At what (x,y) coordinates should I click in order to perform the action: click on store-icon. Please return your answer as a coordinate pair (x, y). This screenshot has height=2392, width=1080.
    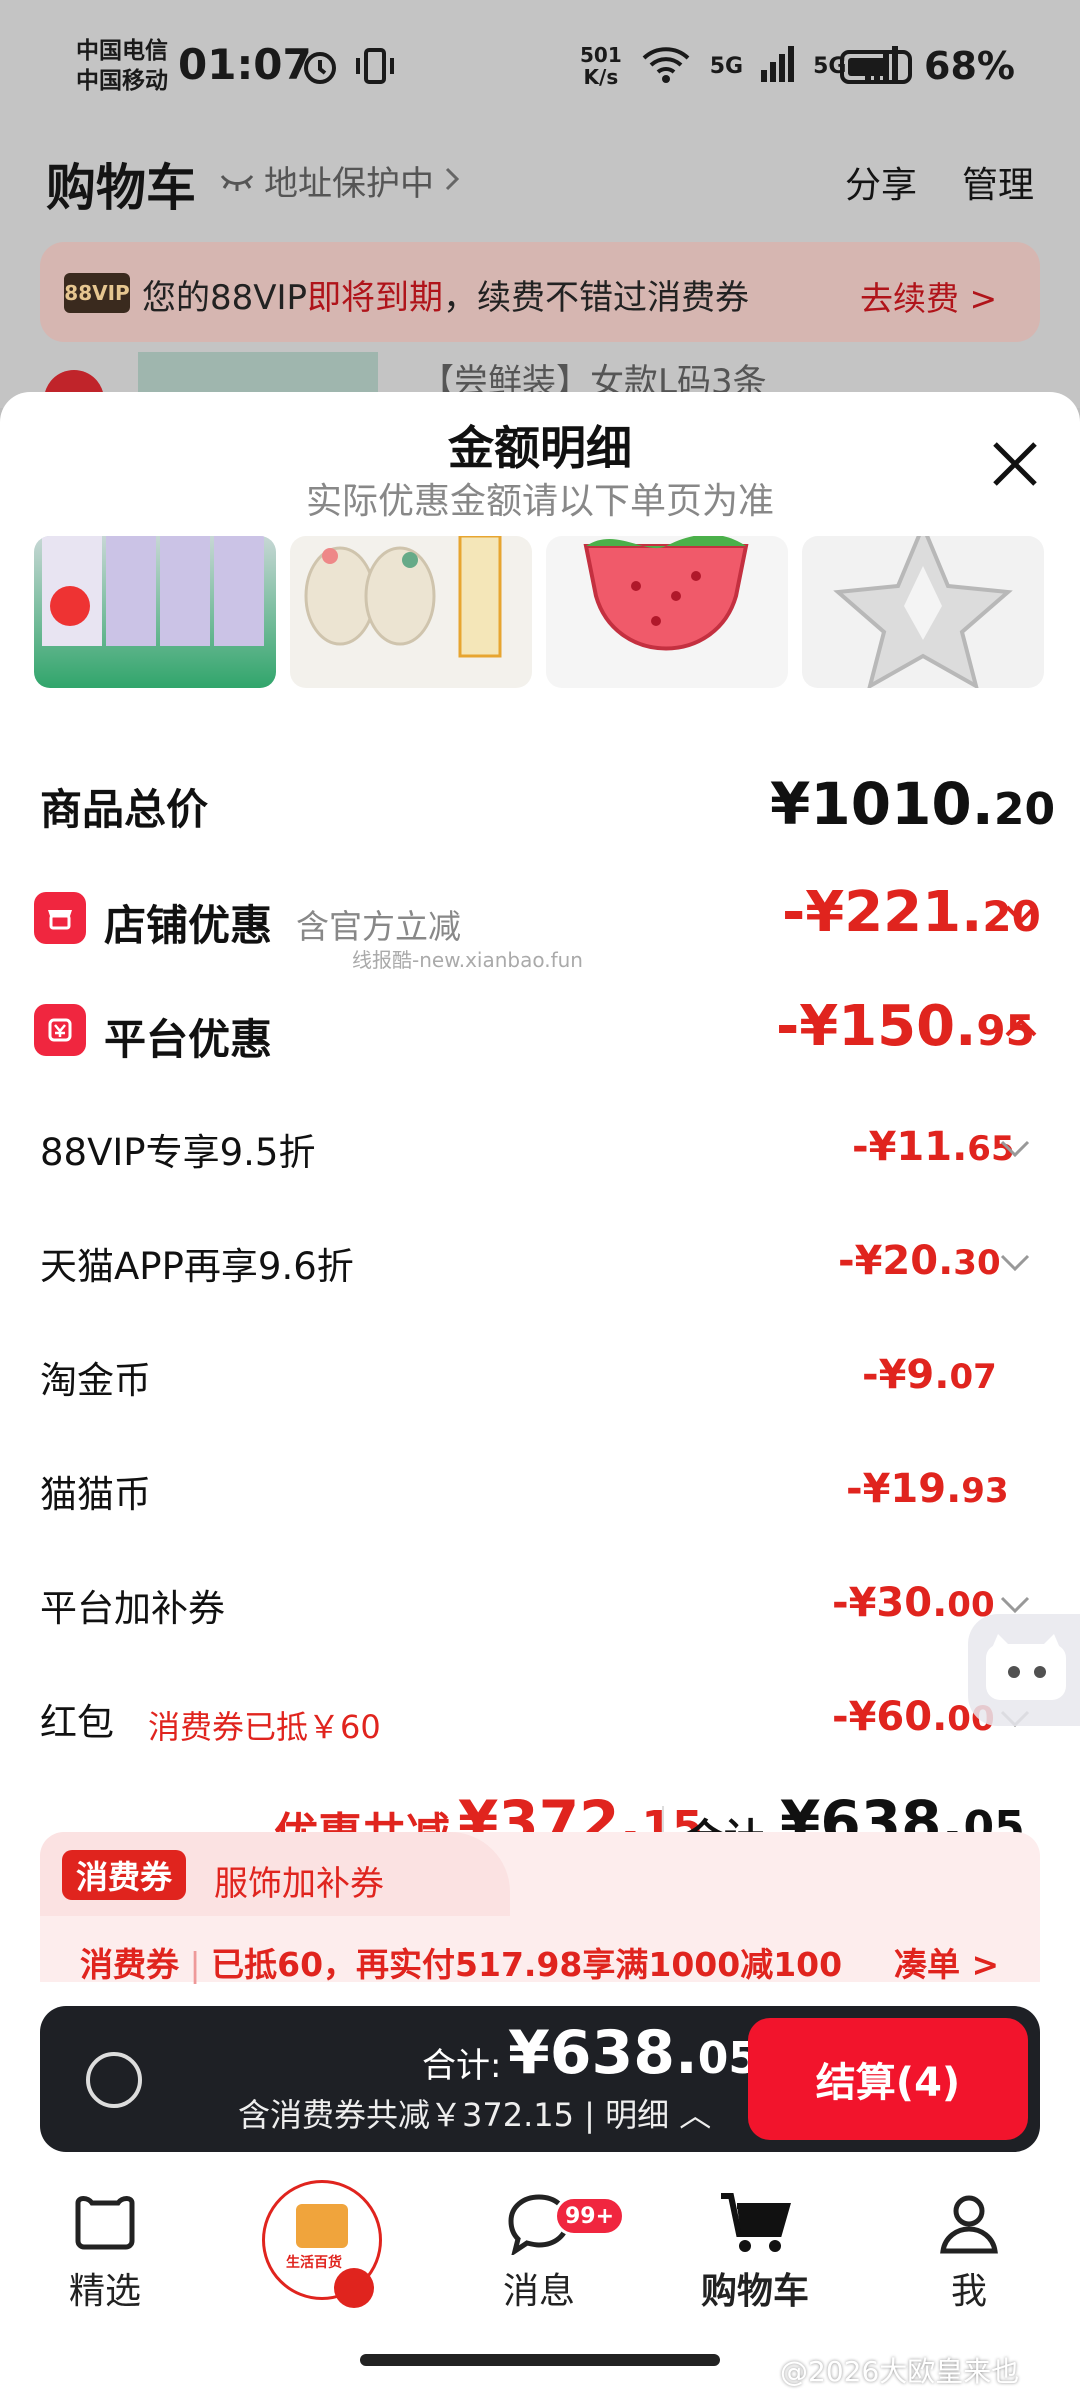
    Looking at the image, I should click on (60, 918).